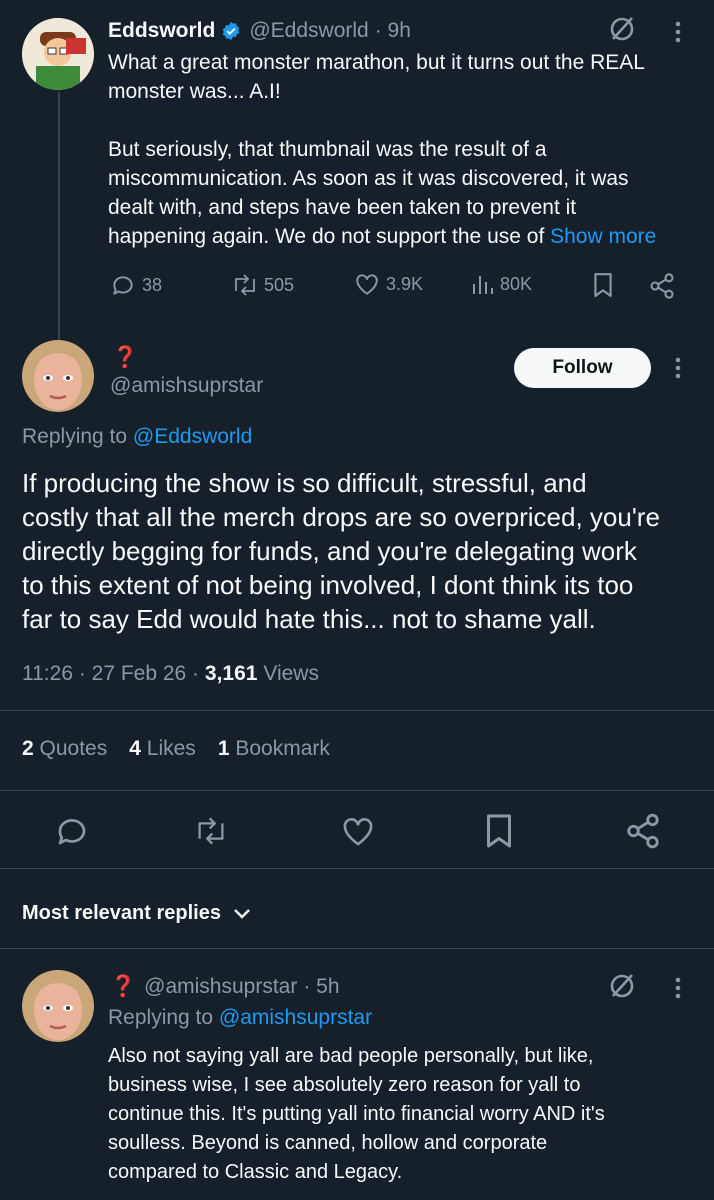  I want to click on like-action: 3.9K, so click(388, 284).